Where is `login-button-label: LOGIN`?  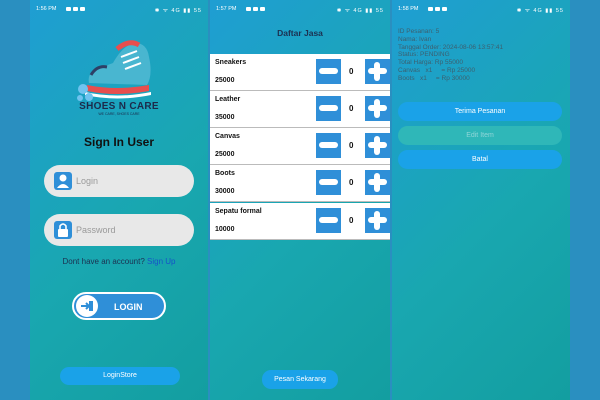
login-button-label: LOGIN is located at coordinates (128, 307).